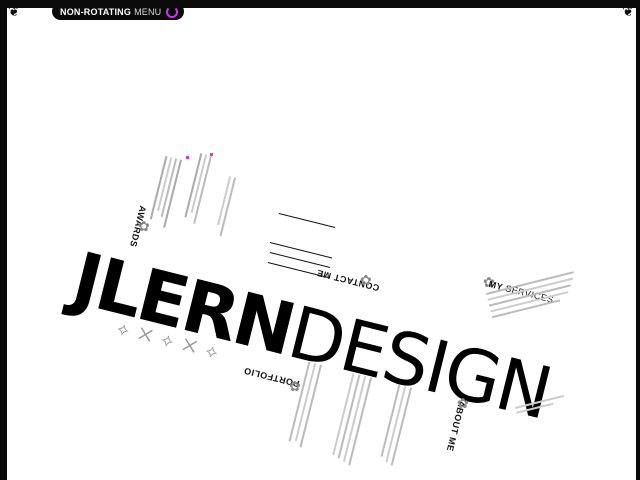 The height and width of the screenshot is (480, 640). Describe the element at coordinates (144, 226) in the screenshot. I see `awards-flourish-icon: ✿` at that location.